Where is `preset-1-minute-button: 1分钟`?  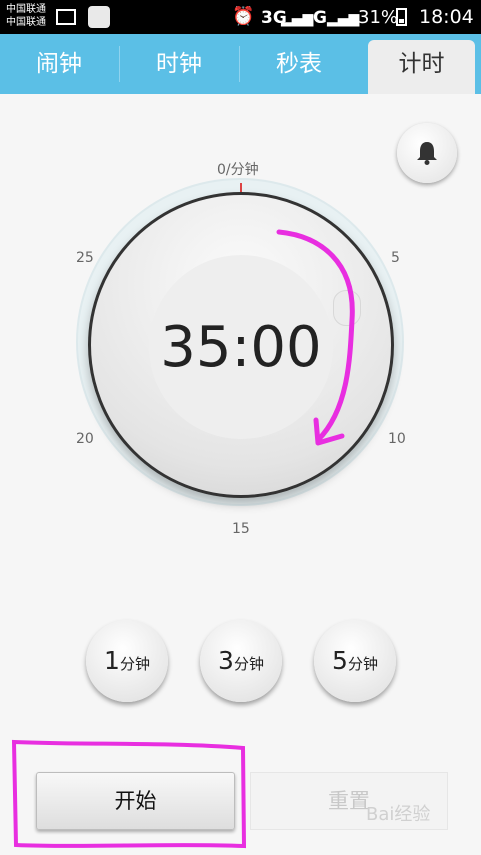
preset-1-minute-button: 1分钟 is located at coordinates (127, 661).